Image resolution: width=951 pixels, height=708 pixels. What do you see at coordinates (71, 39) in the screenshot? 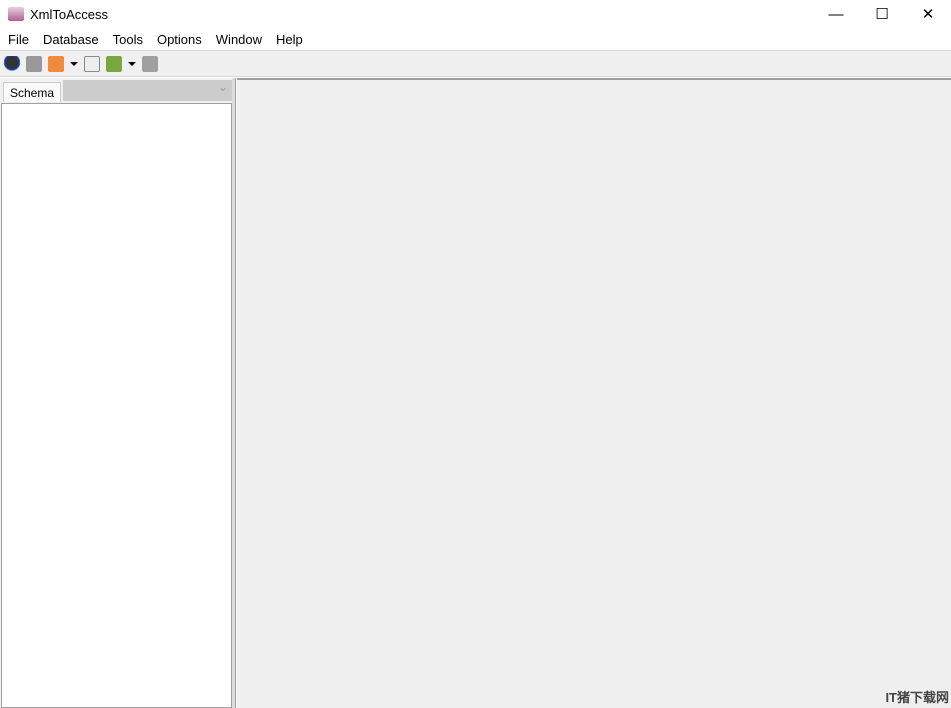
I see `menu-database: Database` at bounding box center [71, 39].